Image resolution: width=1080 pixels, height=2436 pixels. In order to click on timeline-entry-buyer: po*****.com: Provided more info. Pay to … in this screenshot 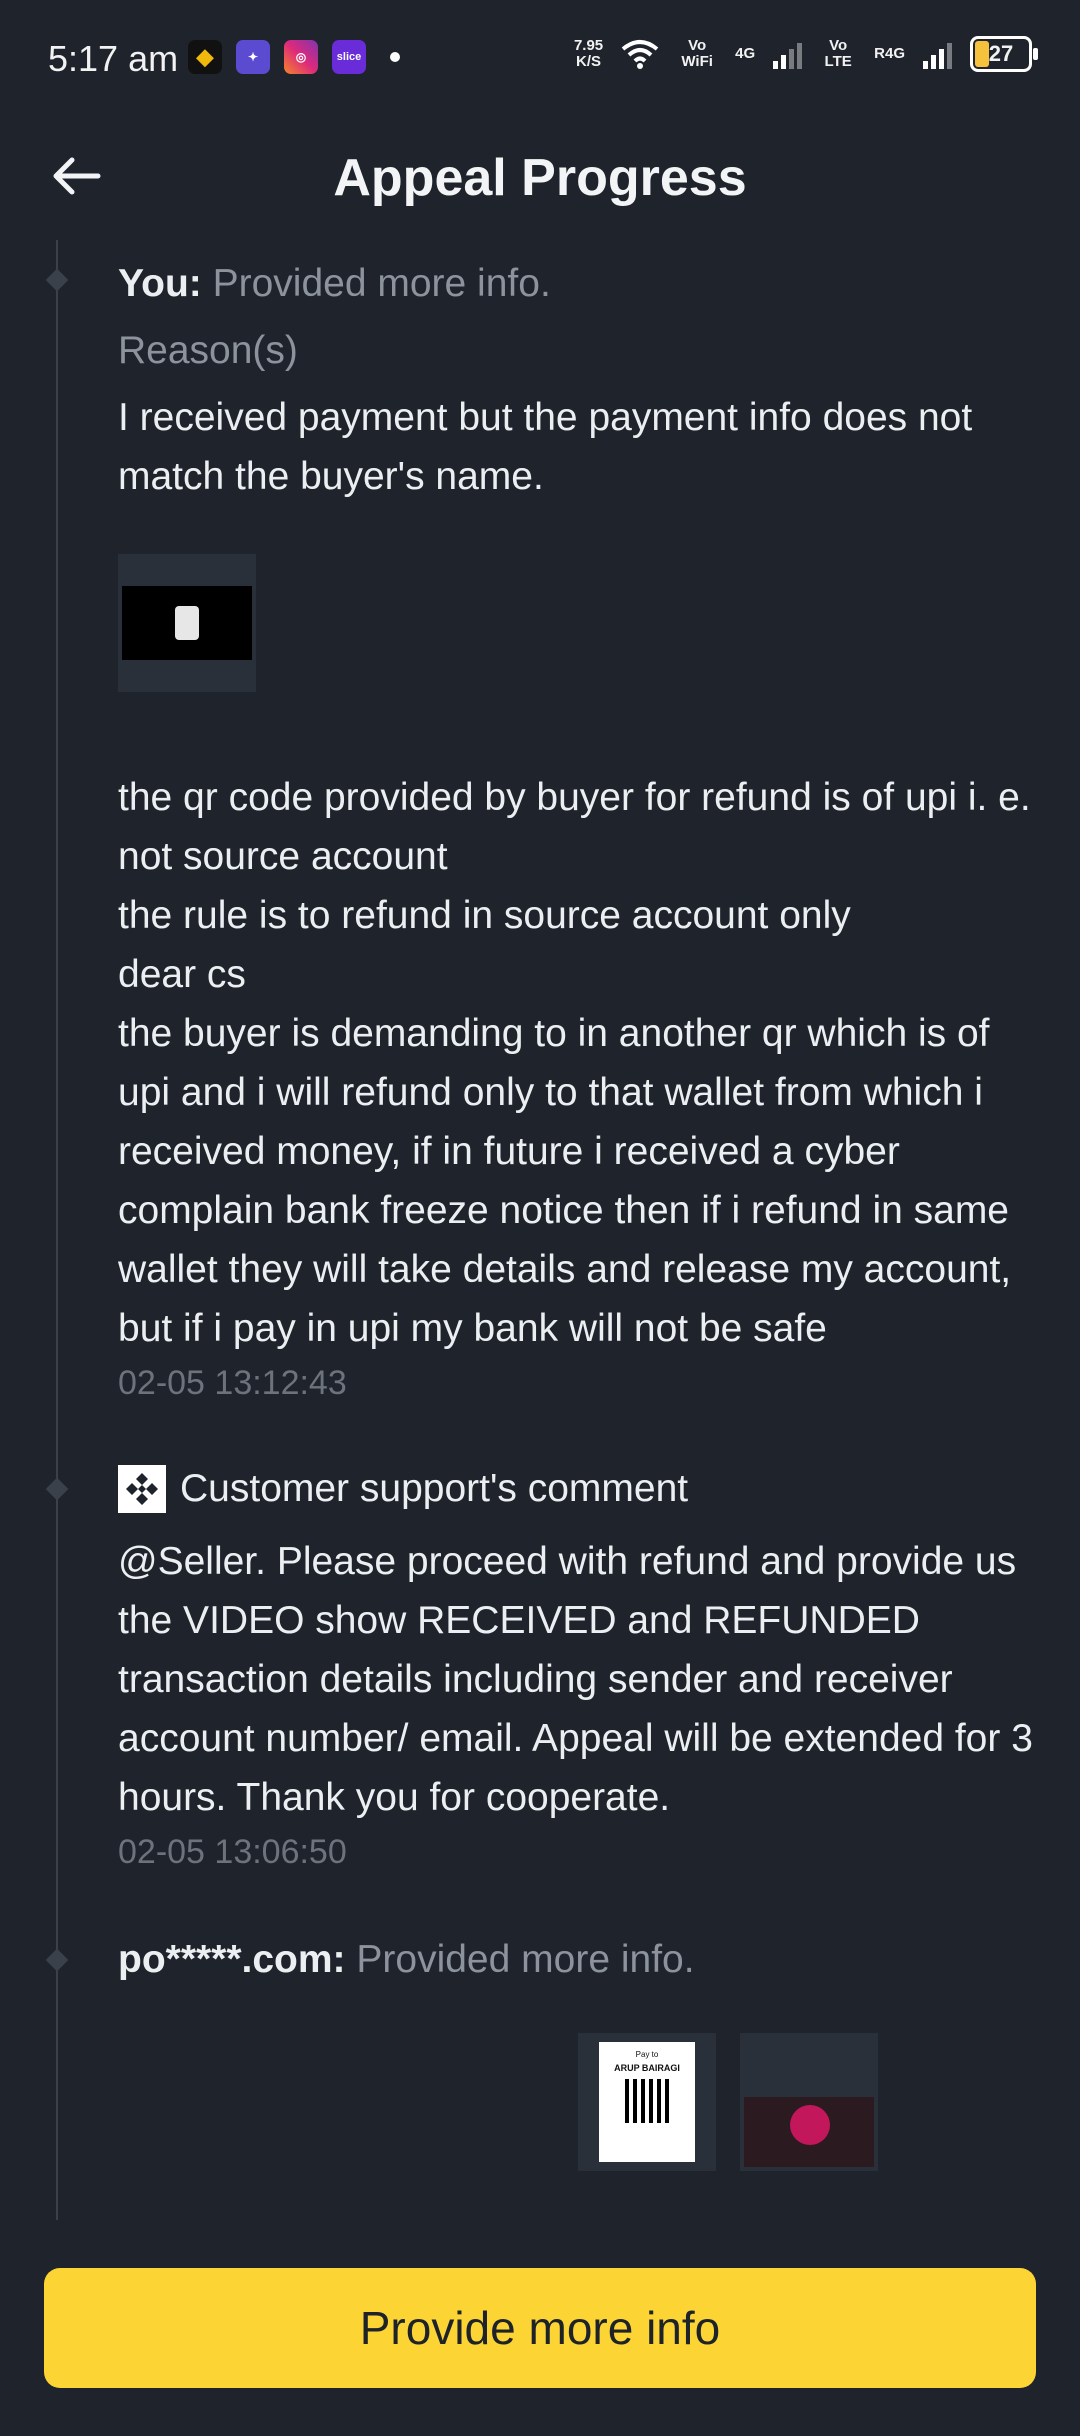, I will do `click(540, 2050)`.